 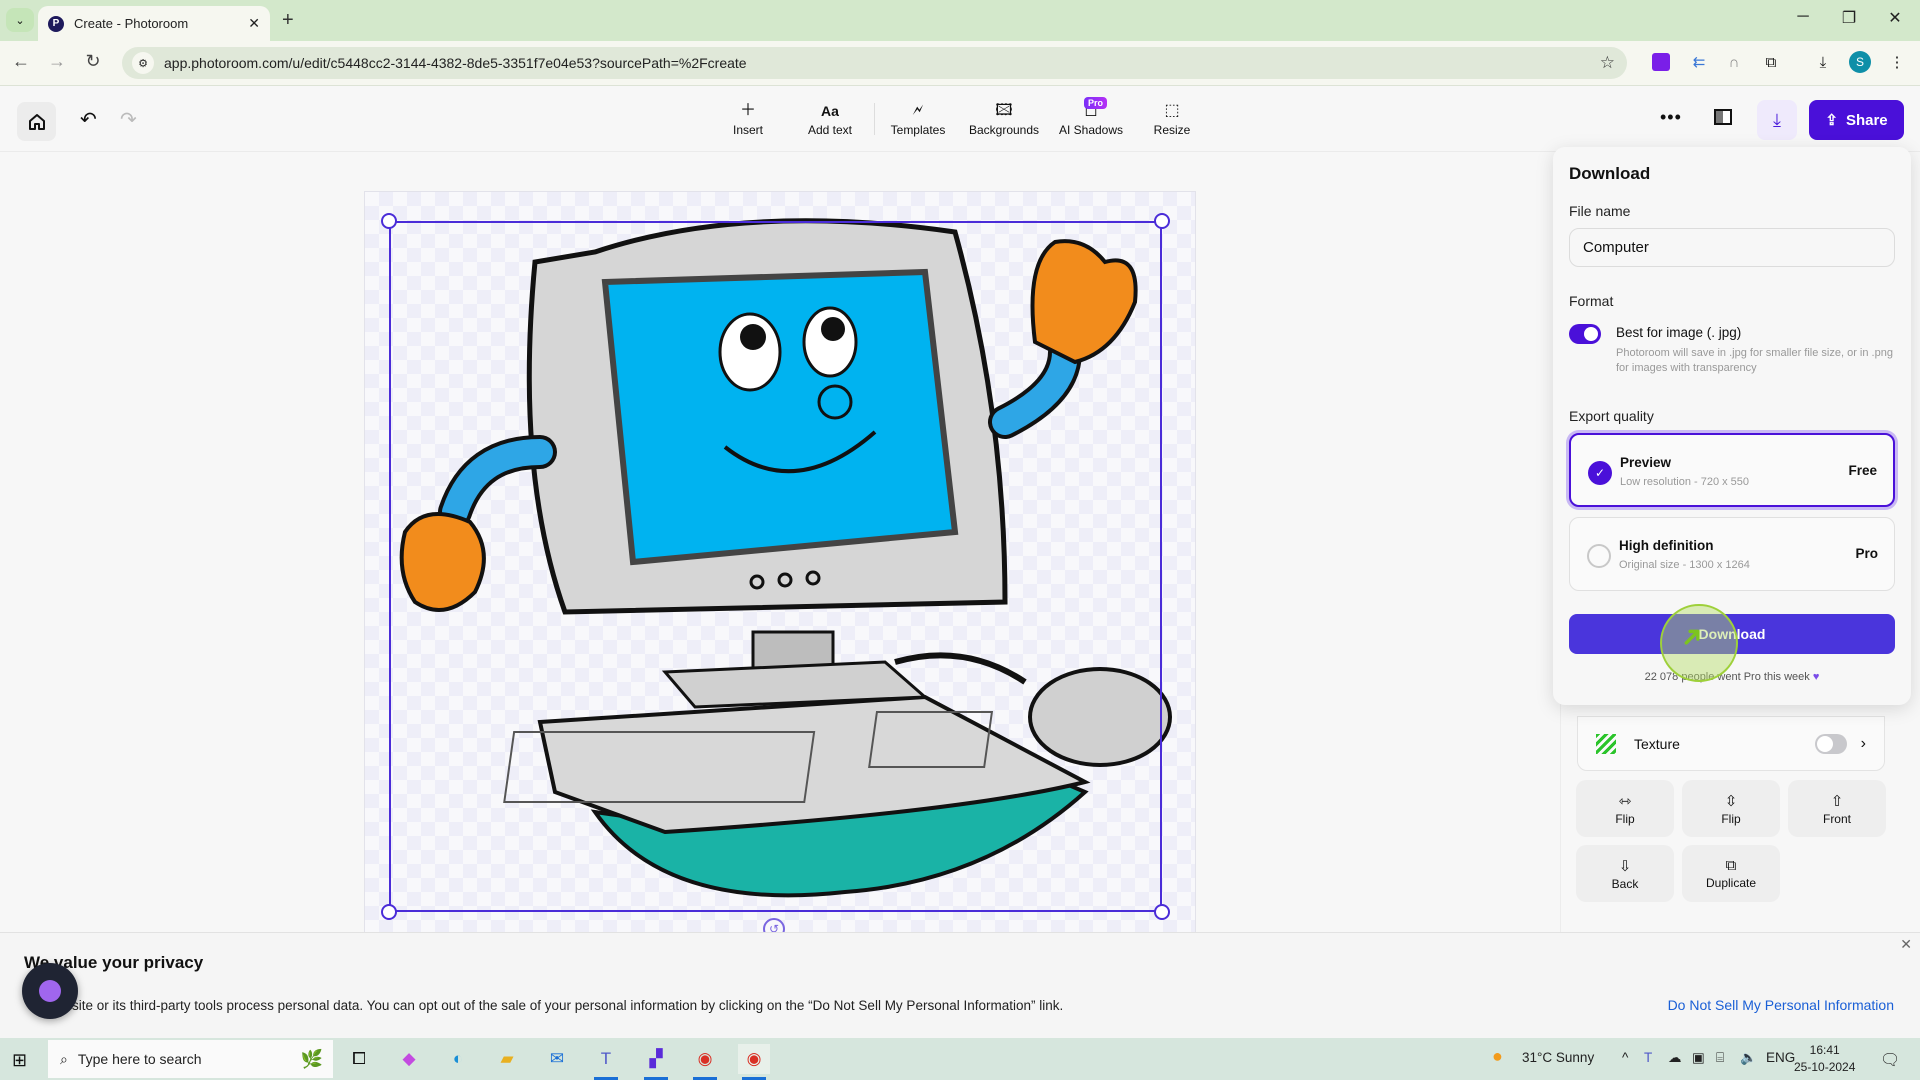 I want to click on format-option-label: Best for image (. jpg), so click(x=1679, y=332).